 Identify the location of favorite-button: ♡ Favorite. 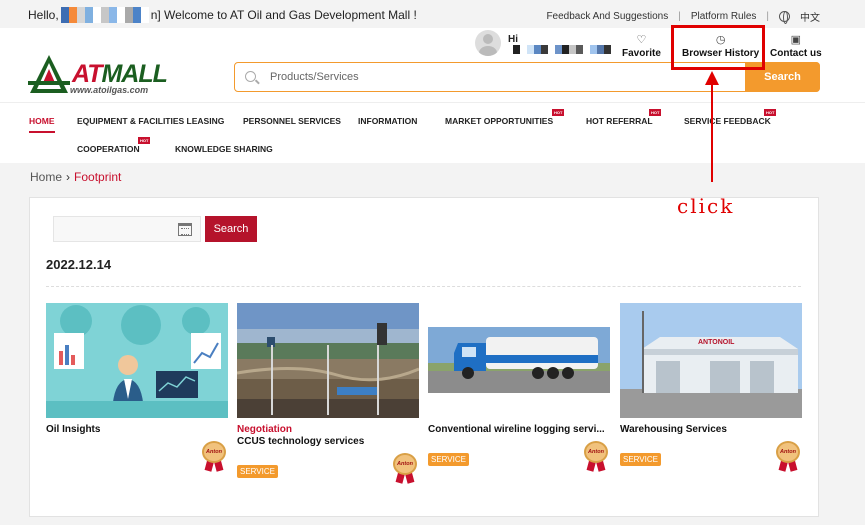
(641, 46).